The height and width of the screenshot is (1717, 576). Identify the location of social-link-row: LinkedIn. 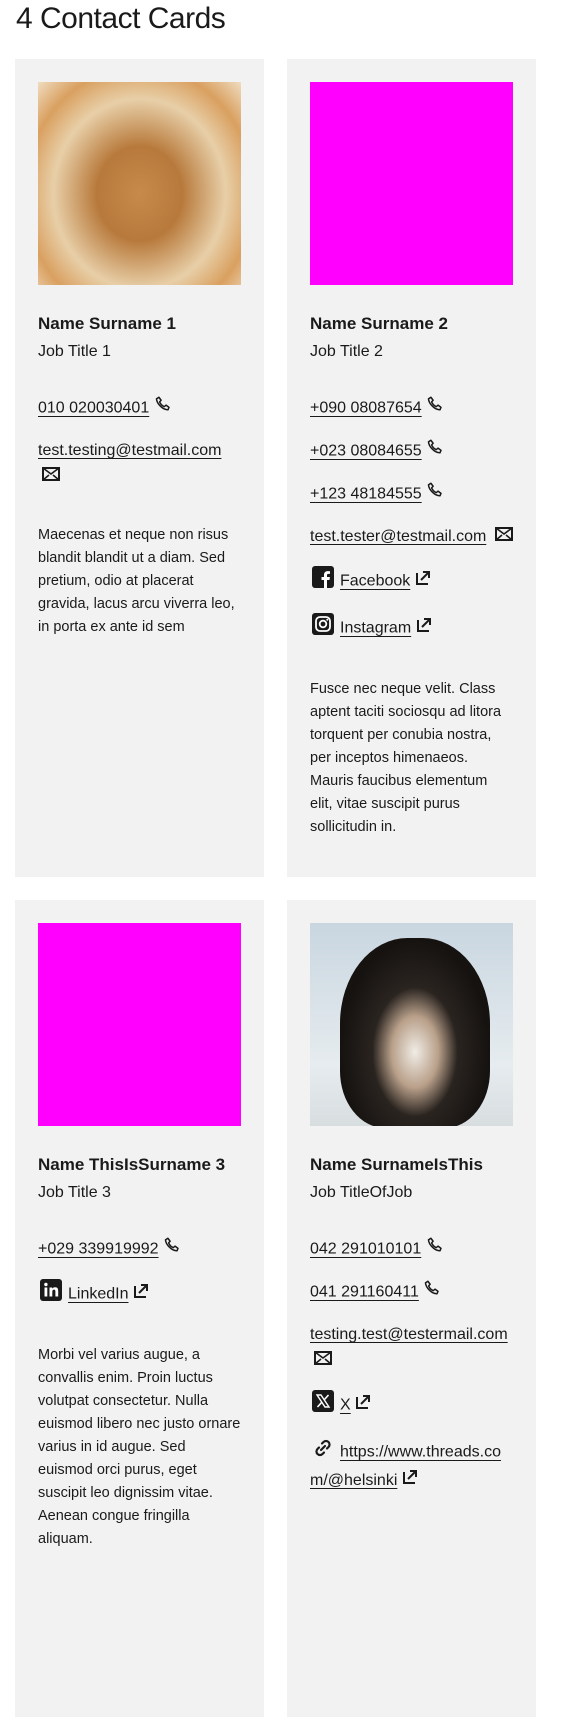
(139, 1294).